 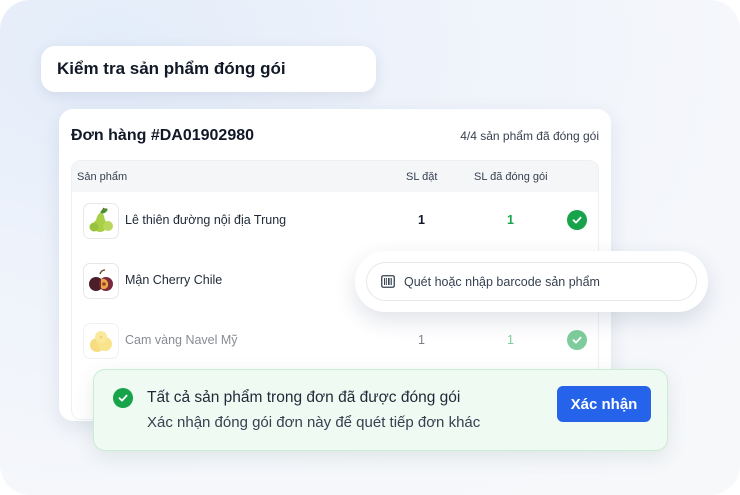 What do you see at coordinates (208, 69) in the screenshot?
I see `page-title: Kiểm tra sản phẩm đóng gói` at bounding box center [208, 69].